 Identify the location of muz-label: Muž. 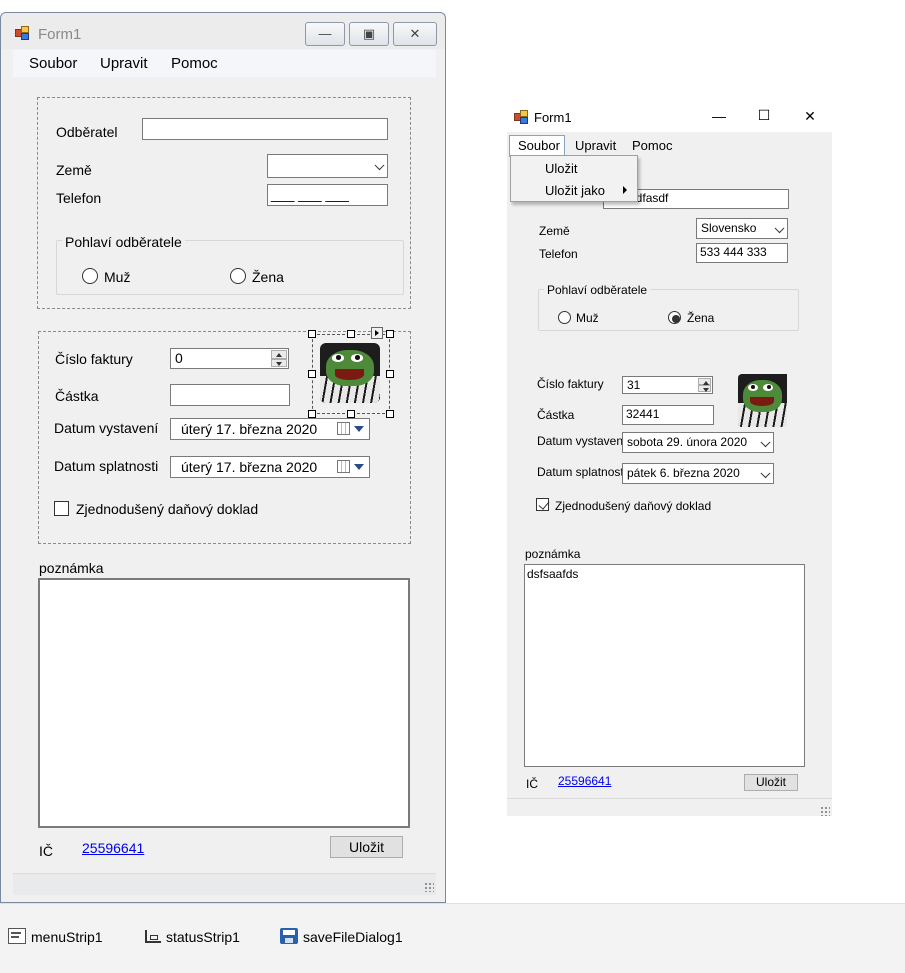
(117, 277).